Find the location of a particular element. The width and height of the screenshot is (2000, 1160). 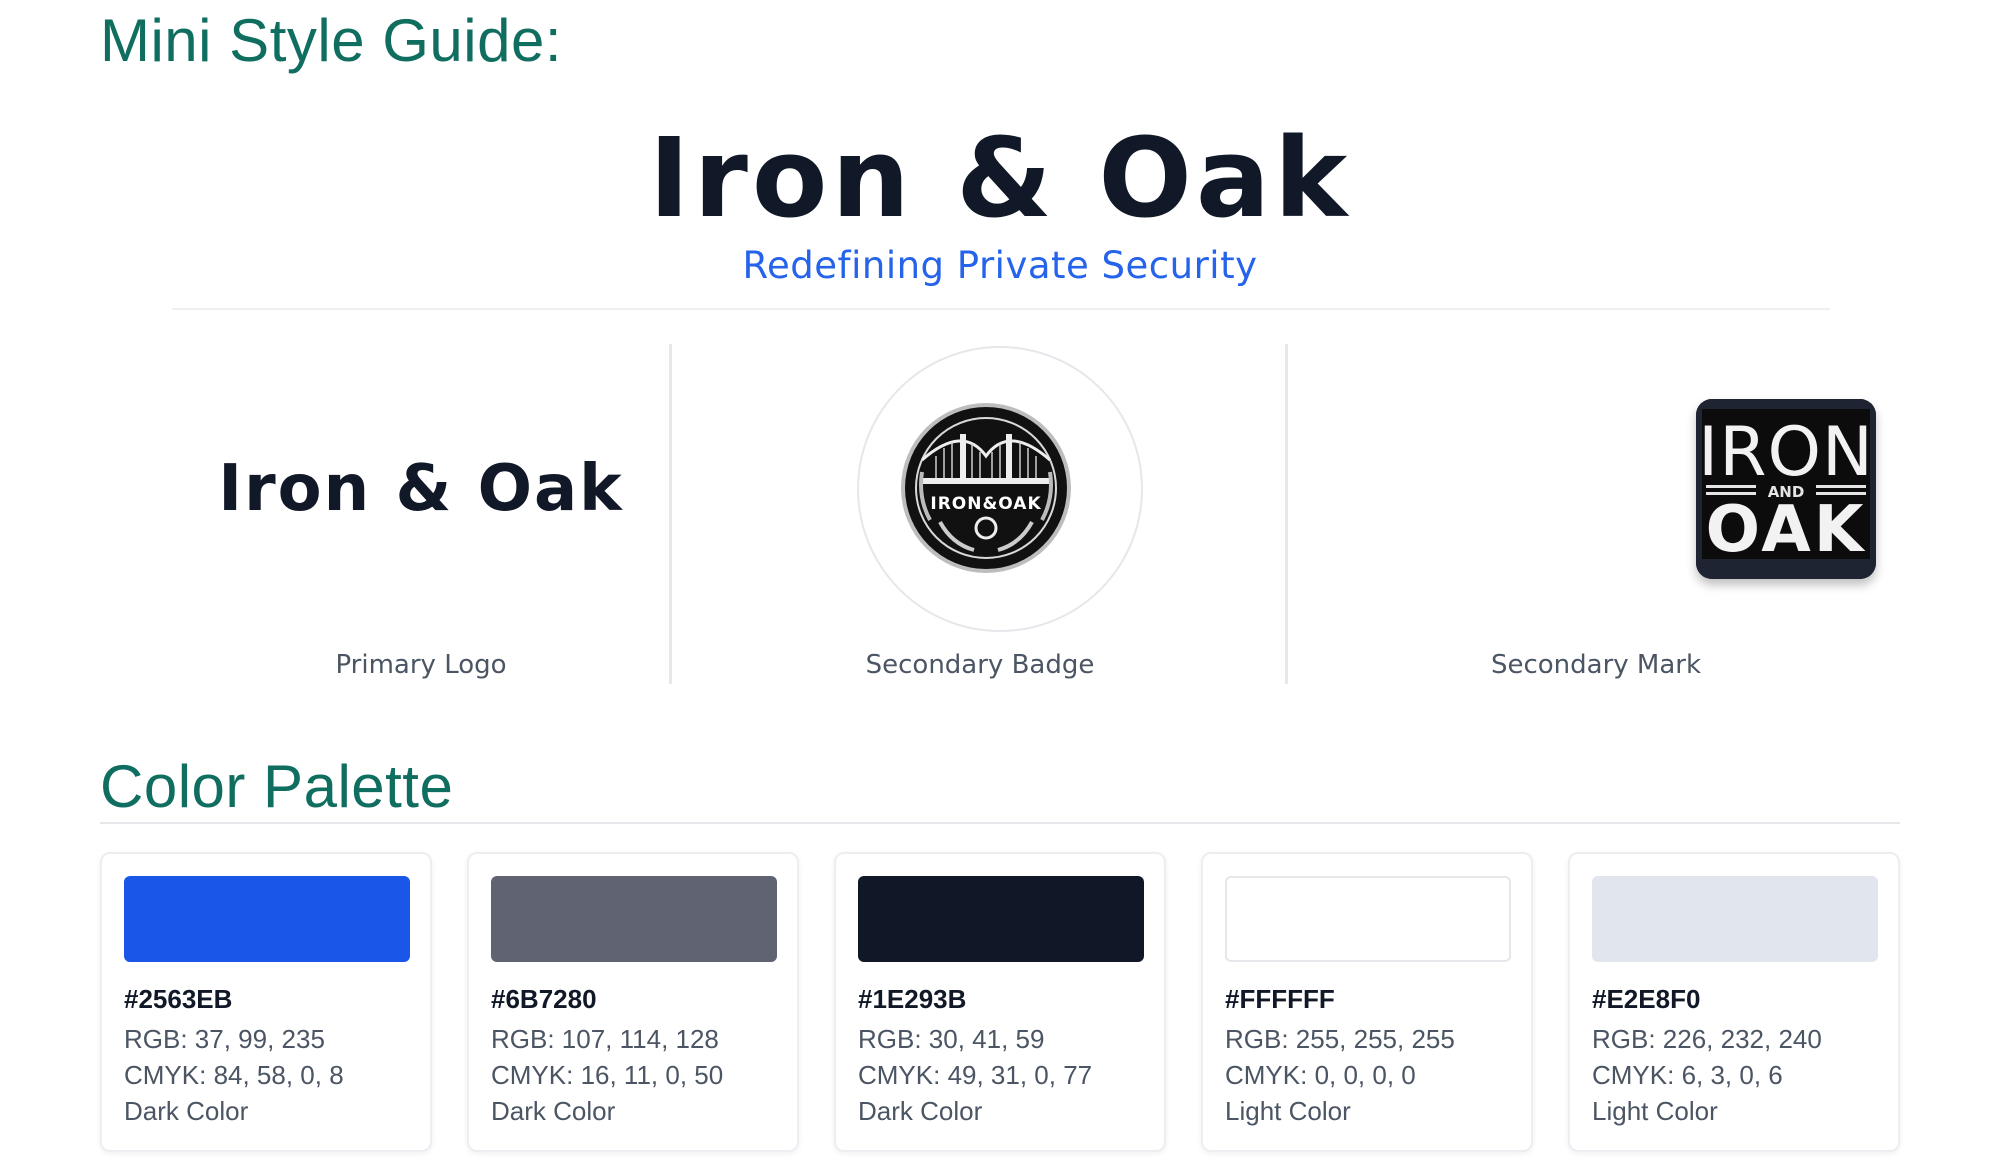

secondary-badge-caption: Secondary Badge is located at coordinates (980, 665).